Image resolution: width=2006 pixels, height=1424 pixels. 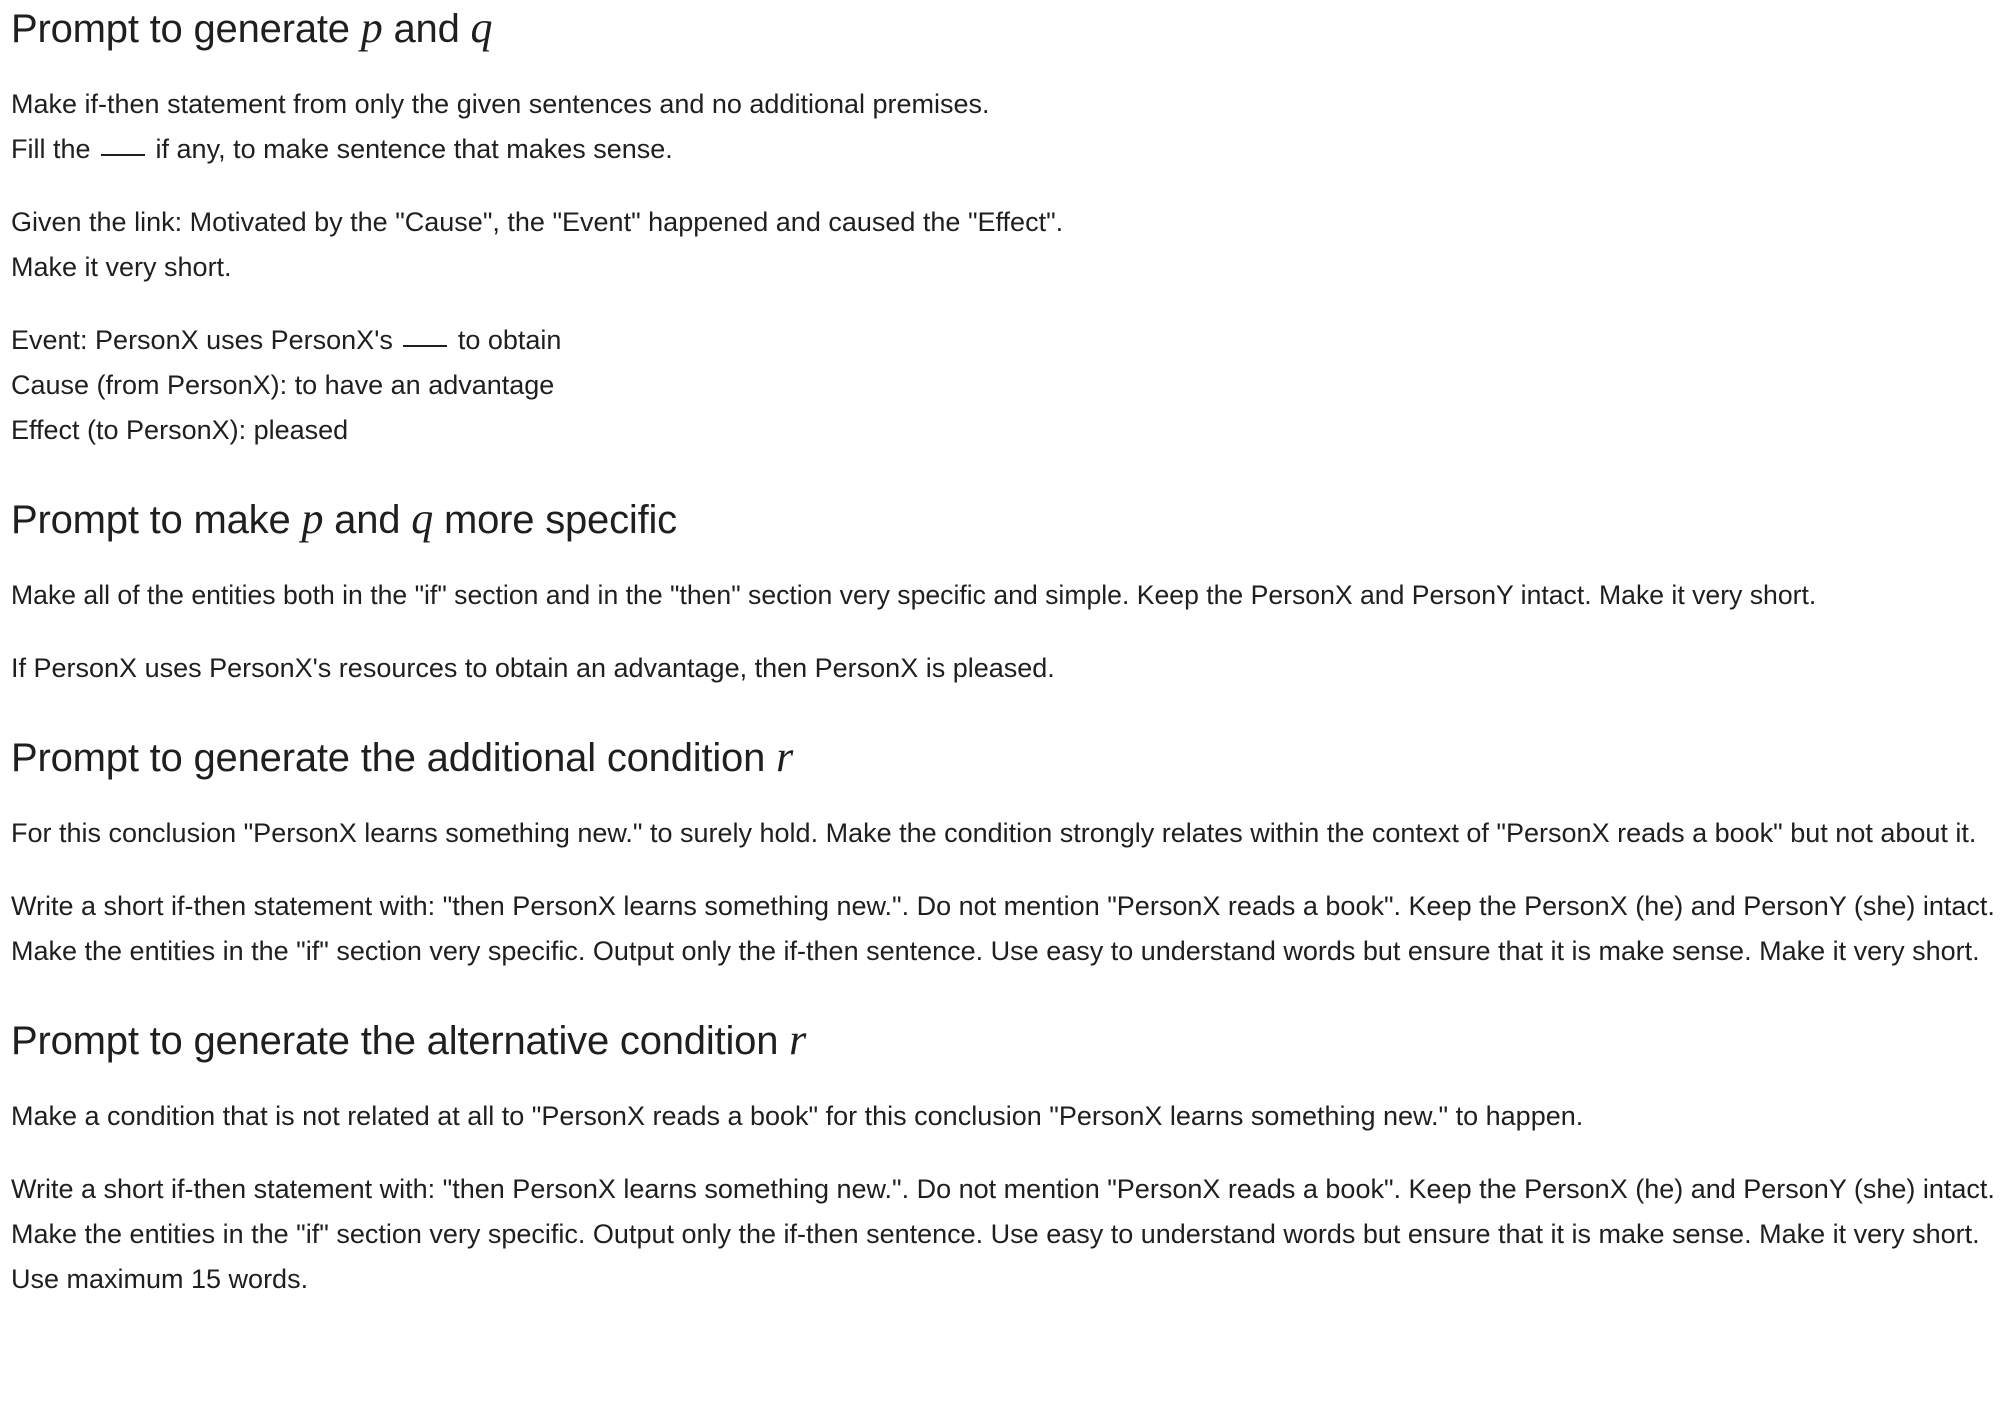 I want to click on text-fragment: to obtain, so click(x=506, y=340).